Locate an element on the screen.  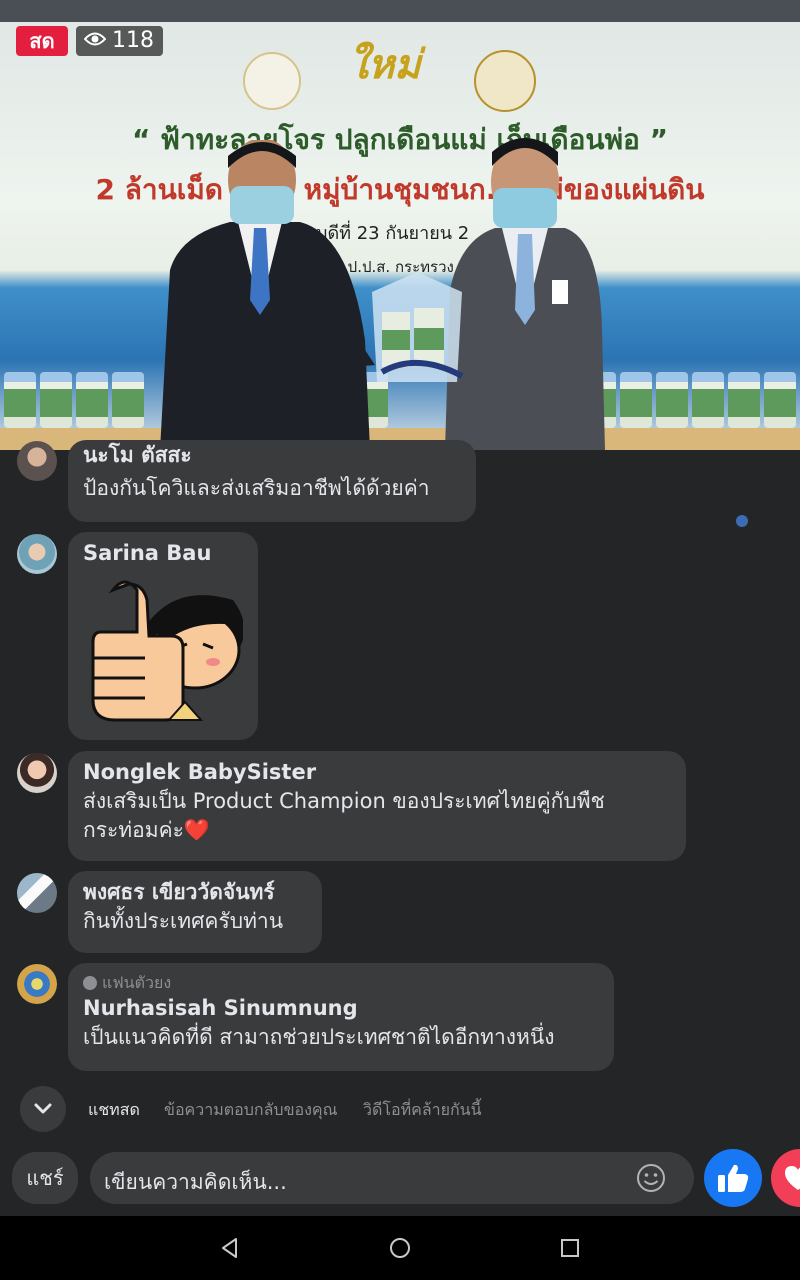
tab-your-replies: ข้อความตอบกลับของคุณ is located at coordinates (250, 1110).